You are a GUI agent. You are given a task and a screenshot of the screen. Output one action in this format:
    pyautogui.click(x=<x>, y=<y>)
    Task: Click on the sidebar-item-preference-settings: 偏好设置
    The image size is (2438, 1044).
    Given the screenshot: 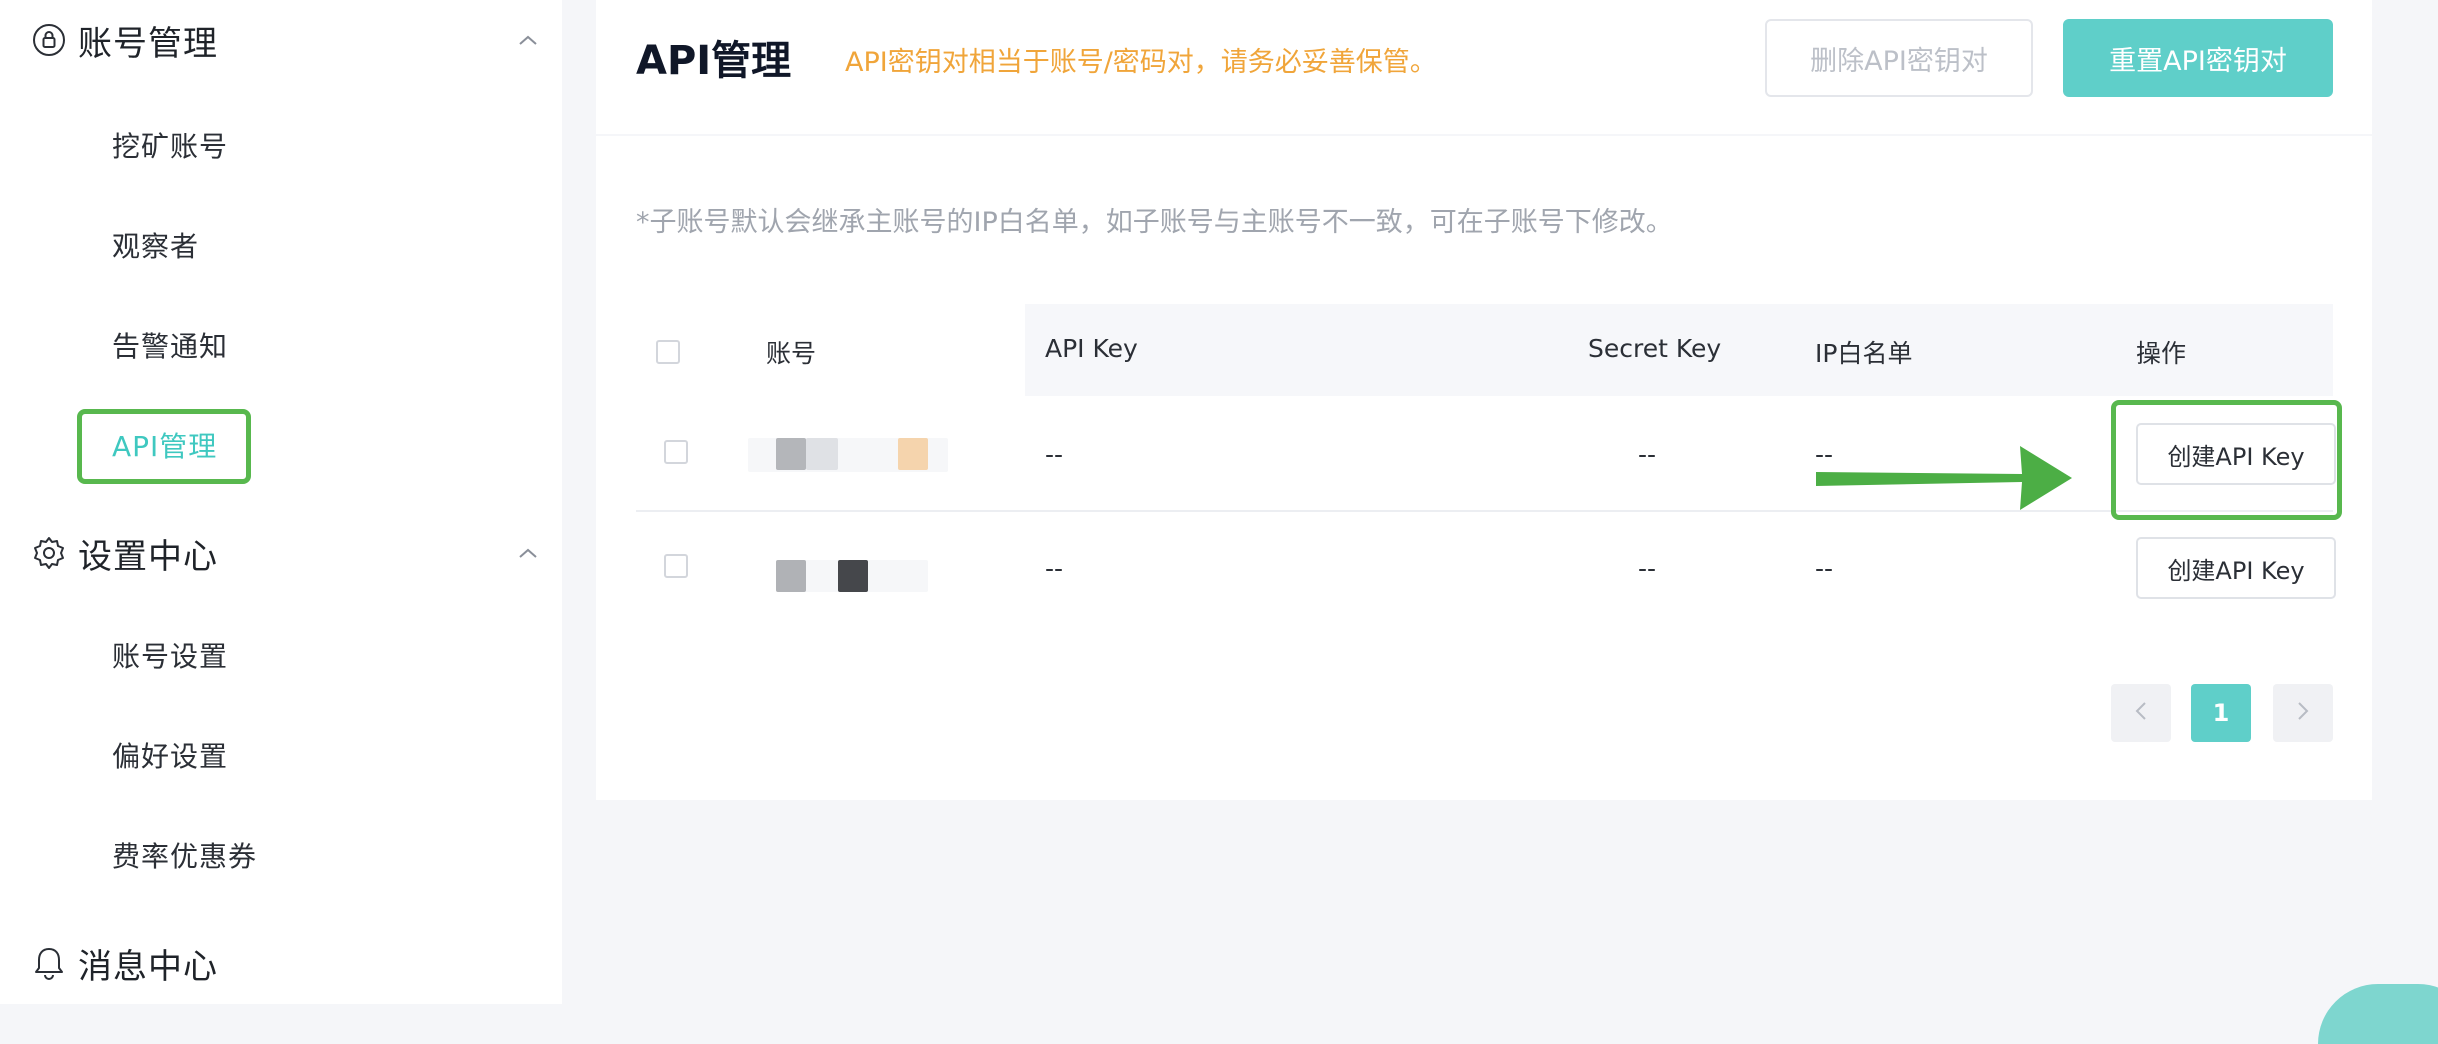 What is the action you would take?
    pyautogui.click(x=170, y=757)
    